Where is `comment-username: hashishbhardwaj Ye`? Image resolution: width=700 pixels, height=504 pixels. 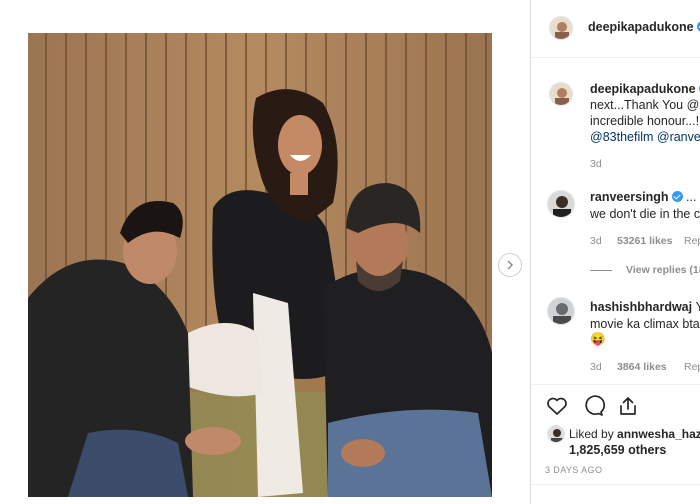 comment-username: hashishbhardwaj Ye is located at coordinates (645, 307).